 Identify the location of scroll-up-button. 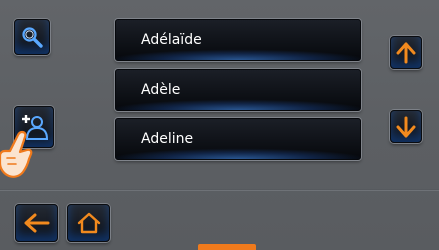
(406, 52).